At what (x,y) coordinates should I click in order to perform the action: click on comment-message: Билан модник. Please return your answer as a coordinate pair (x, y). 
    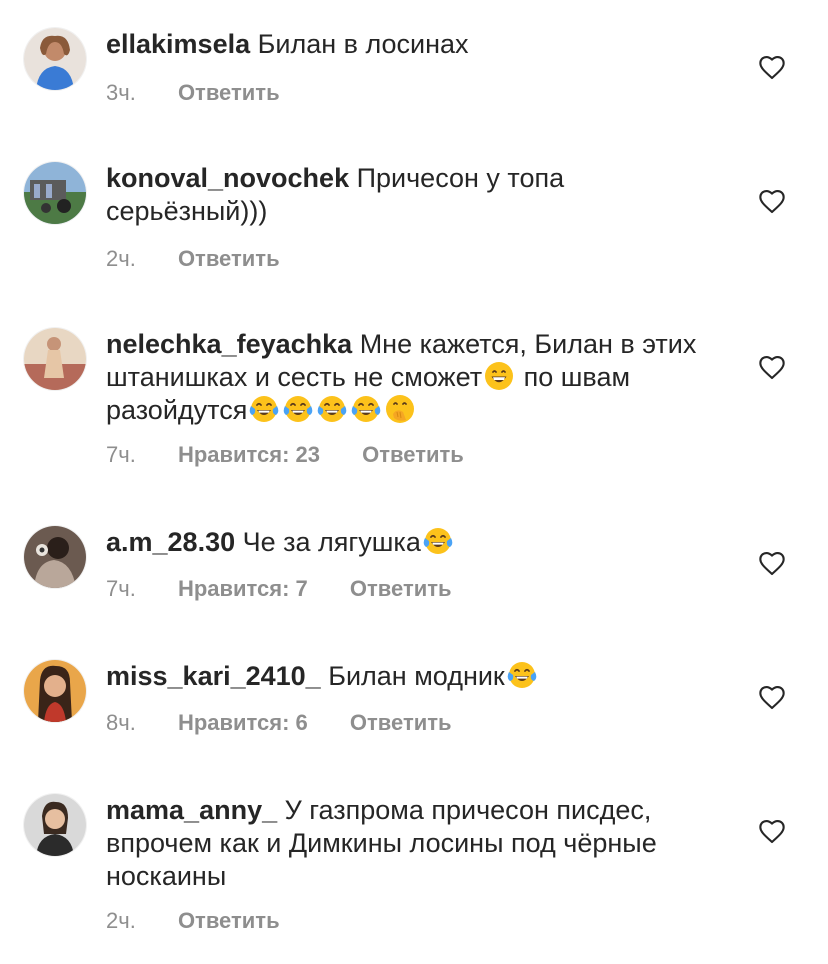
    Looking at the image, I should click on (416, 676).